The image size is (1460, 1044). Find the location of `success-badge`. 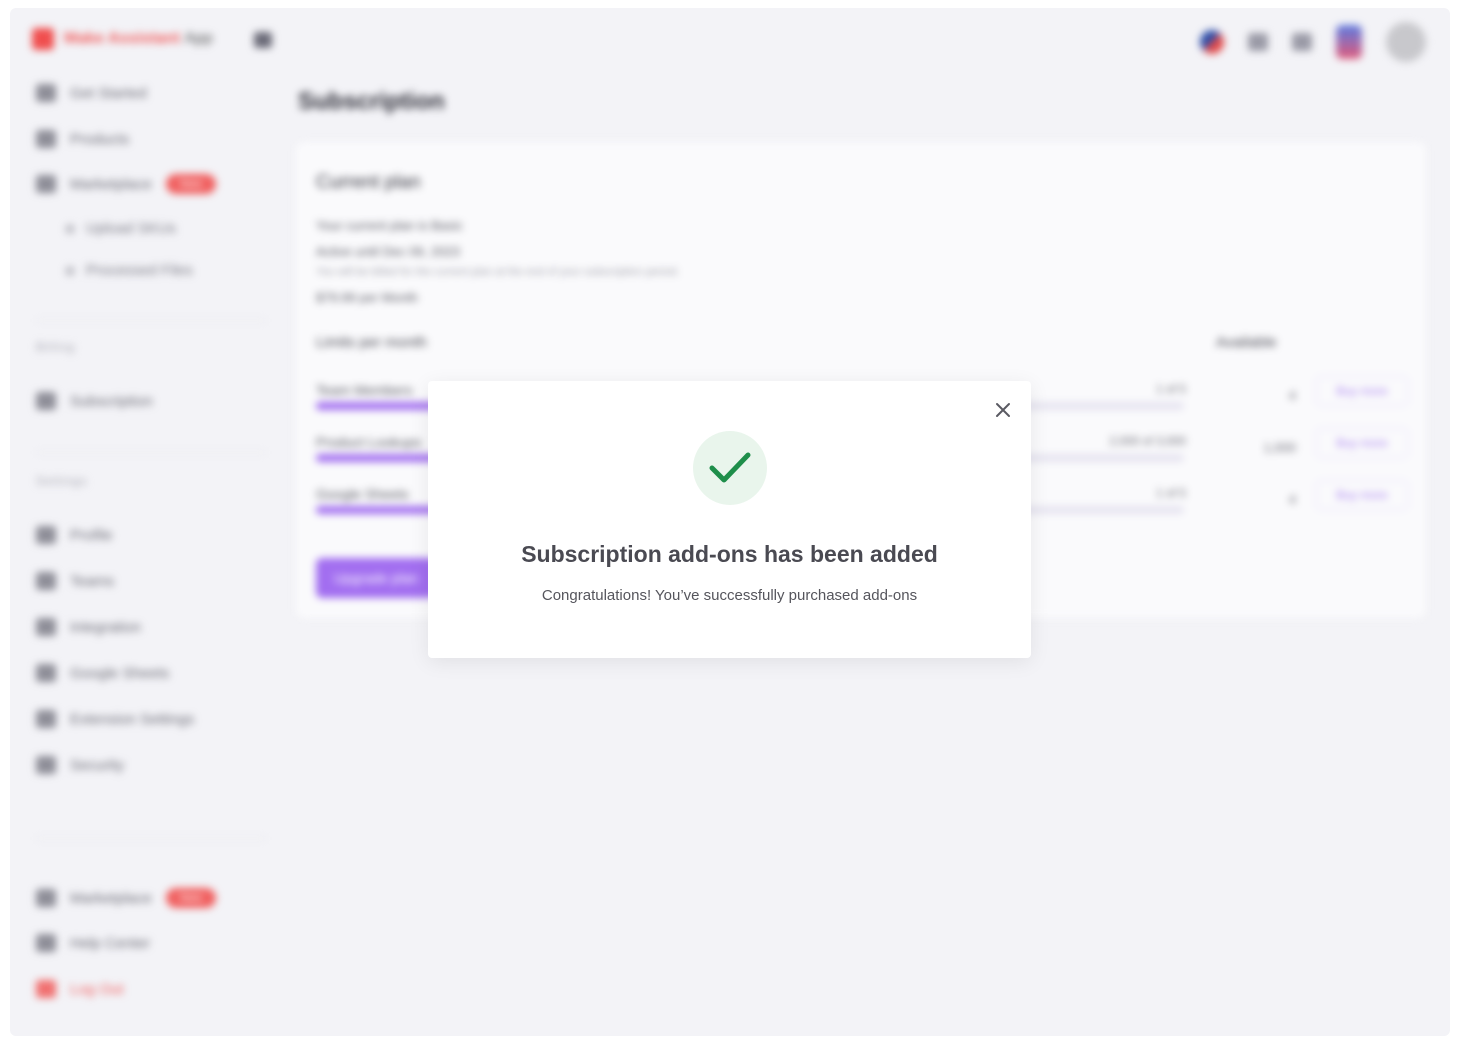

success-badge is located at coordinates (730, 468).